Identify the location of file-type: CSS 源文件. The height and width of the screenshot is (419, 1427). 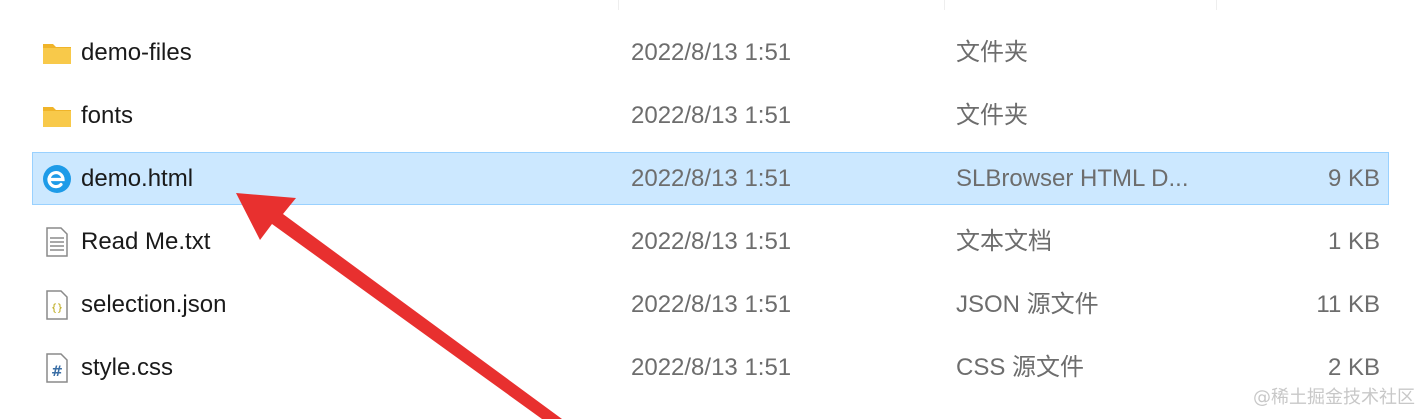
(1020, 367).